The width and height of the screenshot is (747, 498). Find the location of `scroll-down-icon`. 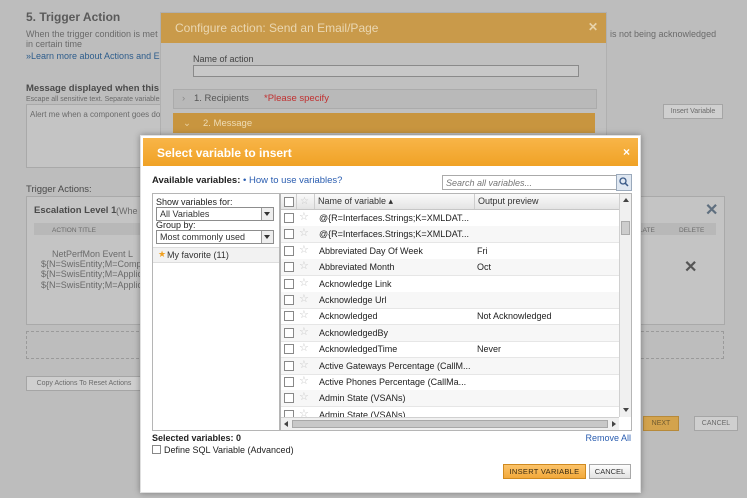

scroll-down-icon is located at coordinates (626, 410).